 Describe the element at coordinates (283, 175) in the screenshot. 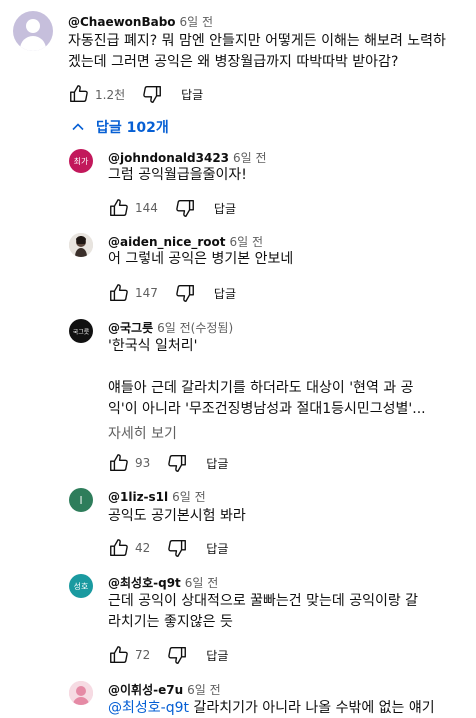

I see `comment-text: 그럼 공익월급을줄이자!` at that location.